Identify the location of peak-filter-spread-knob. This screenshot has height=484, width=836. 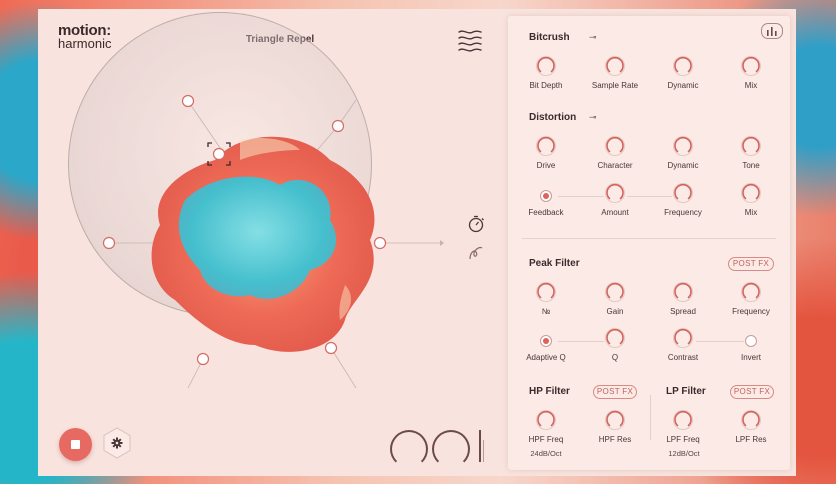
(683, 292).